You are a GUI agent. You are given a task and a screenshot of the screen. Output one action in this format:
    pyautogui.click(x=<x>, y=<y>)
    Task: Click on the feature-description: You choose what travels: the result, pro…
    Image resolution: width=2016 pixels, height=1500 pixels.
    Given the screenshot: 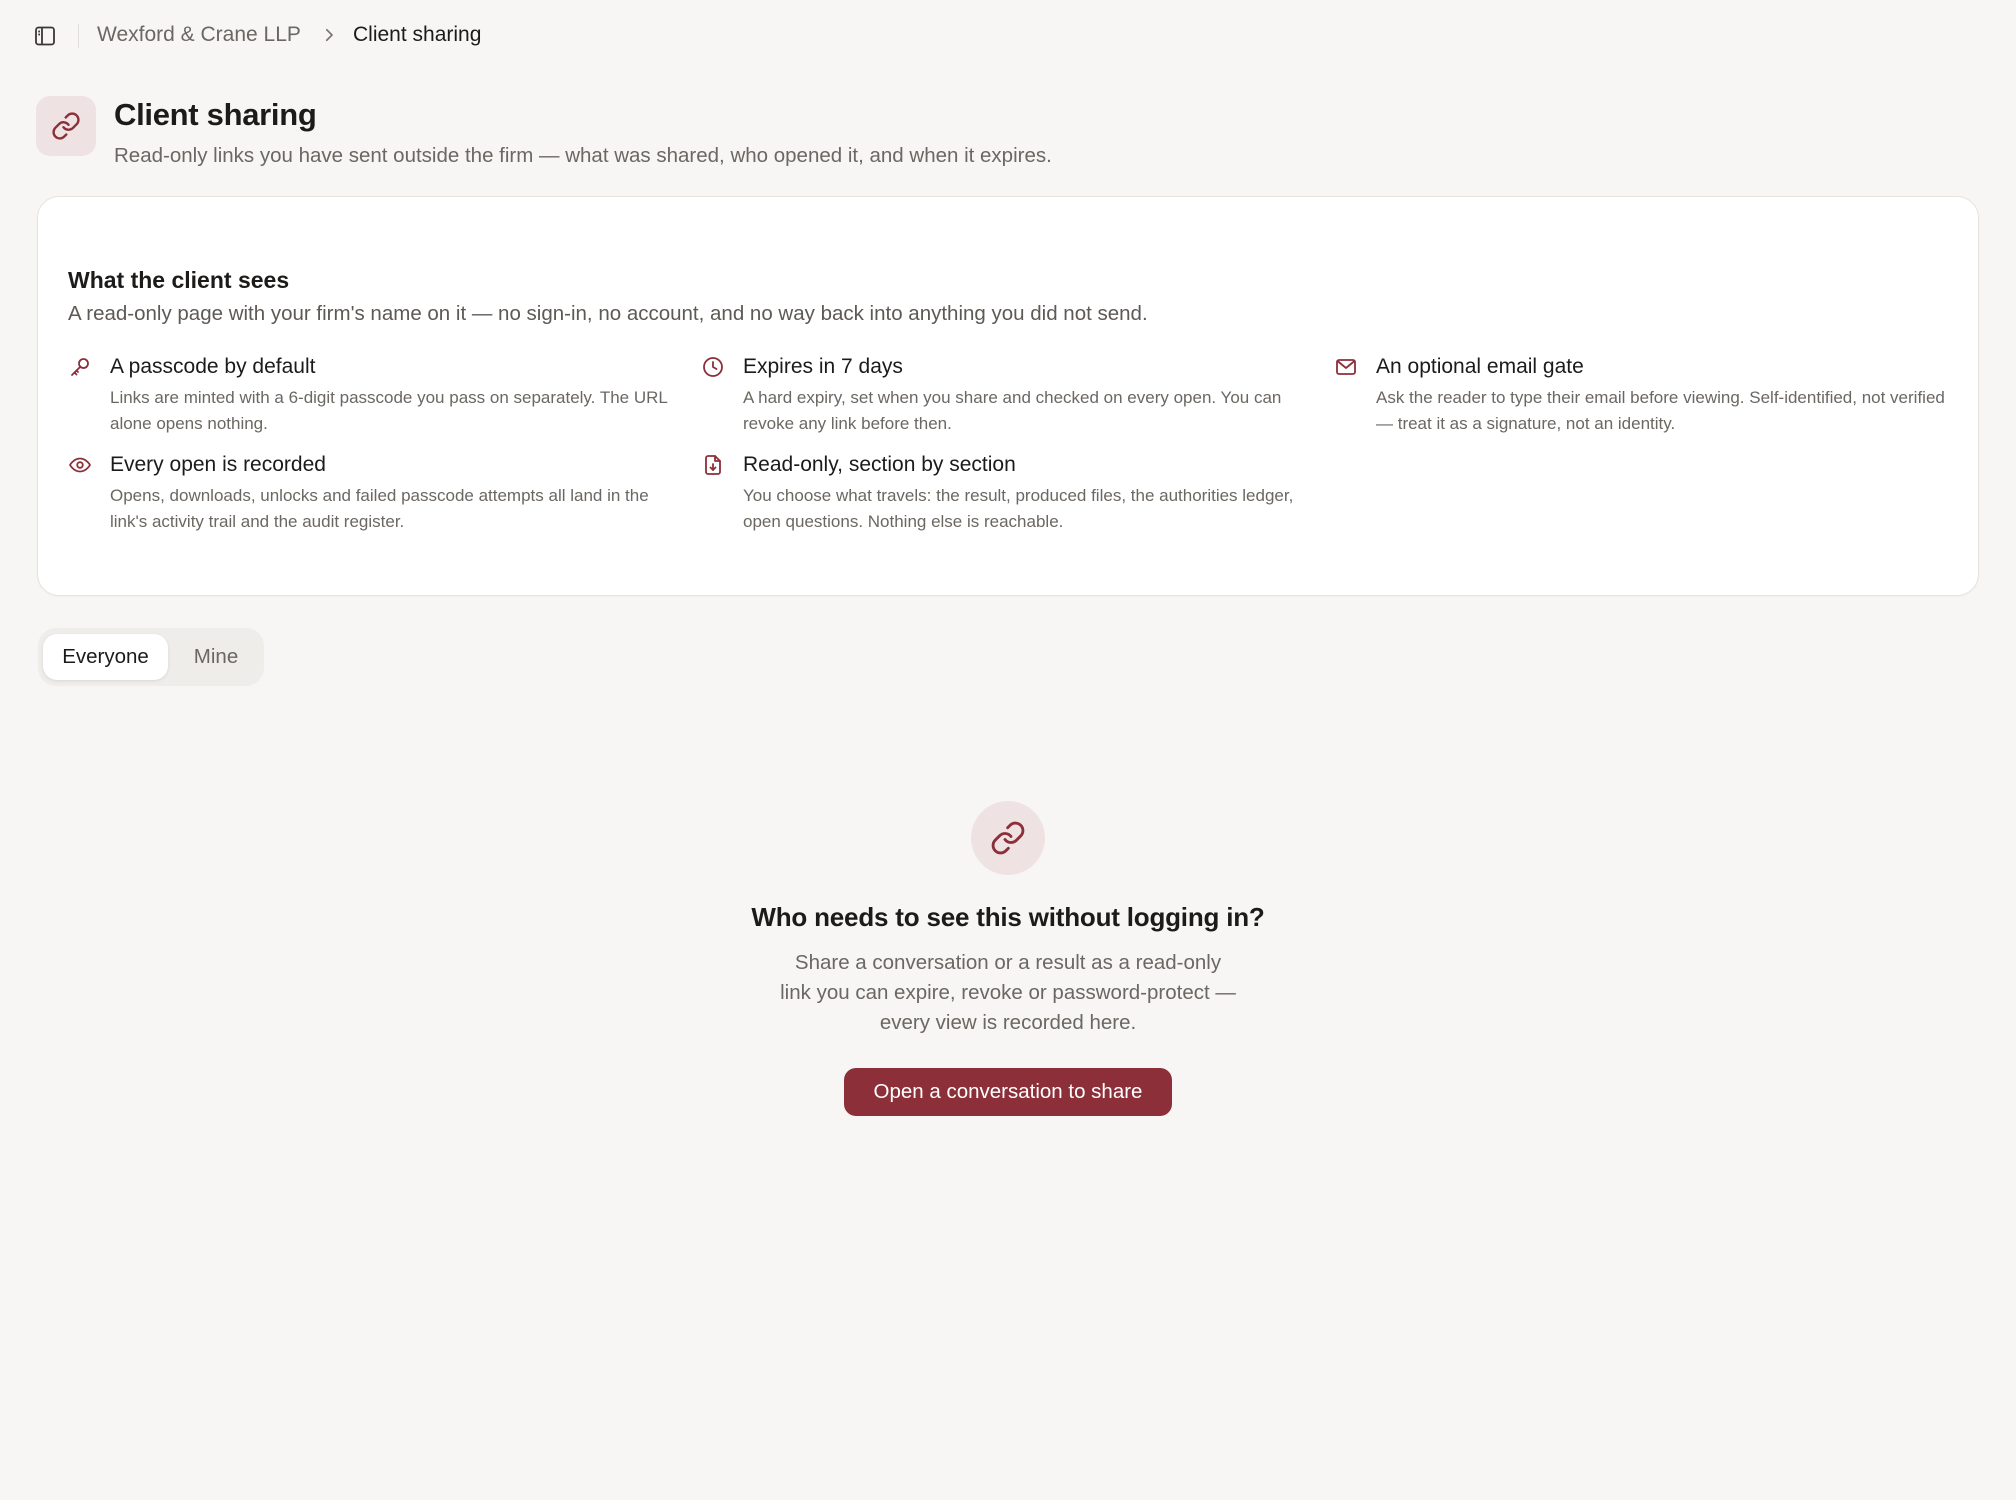 What is the action you would take?
    pyautogui.click(x=1018, y=508)
    